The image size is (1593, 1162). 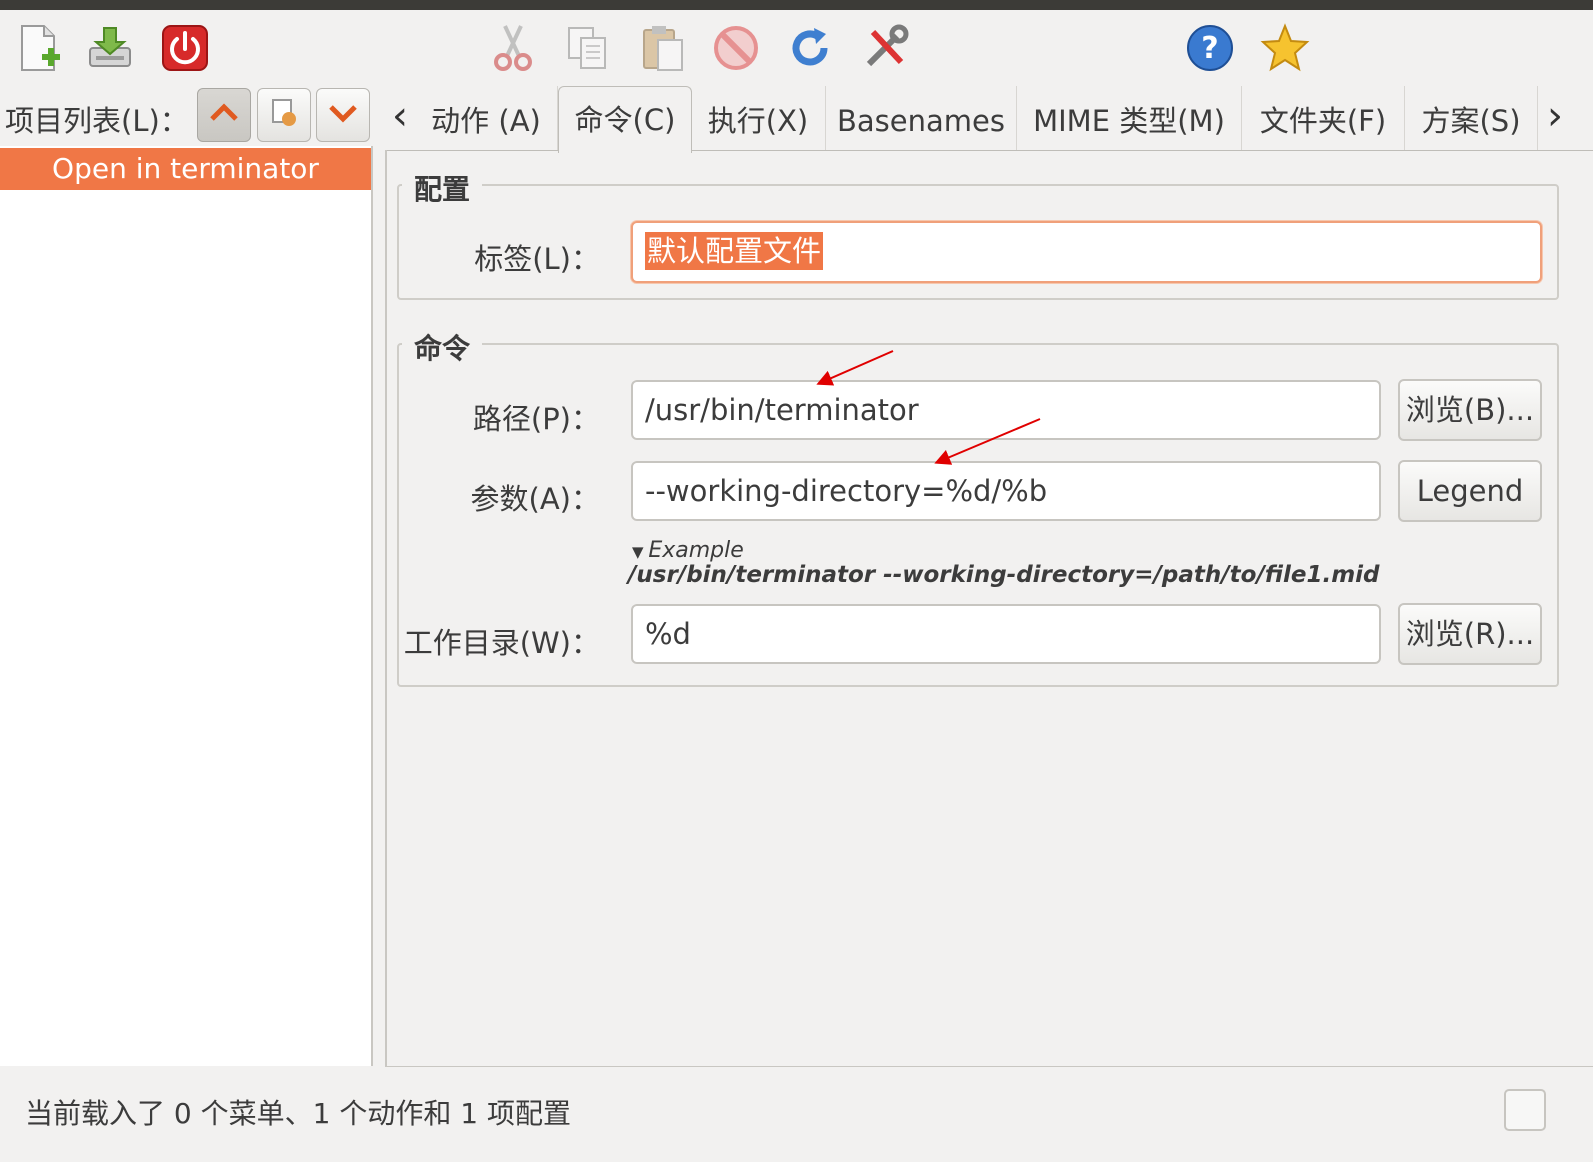 What do you see at coordinates (298, 1113) in the screenshot?
I see `status-text: 当前载入了 0 个菜单、1 个动作和 1 项配置` at bounding box center [298, 1113].